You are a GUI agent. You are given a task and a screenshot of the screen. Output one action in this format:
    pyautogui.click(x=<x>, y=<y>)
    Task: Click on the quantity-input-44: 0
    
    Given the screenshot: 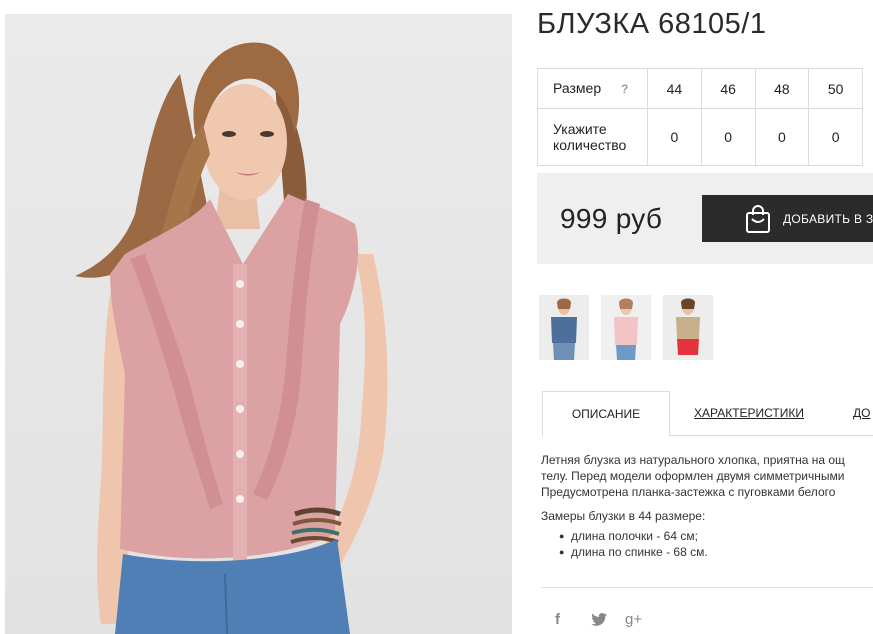 What is the action you would take?
    pyautogui.click(x=674, y=137)
    